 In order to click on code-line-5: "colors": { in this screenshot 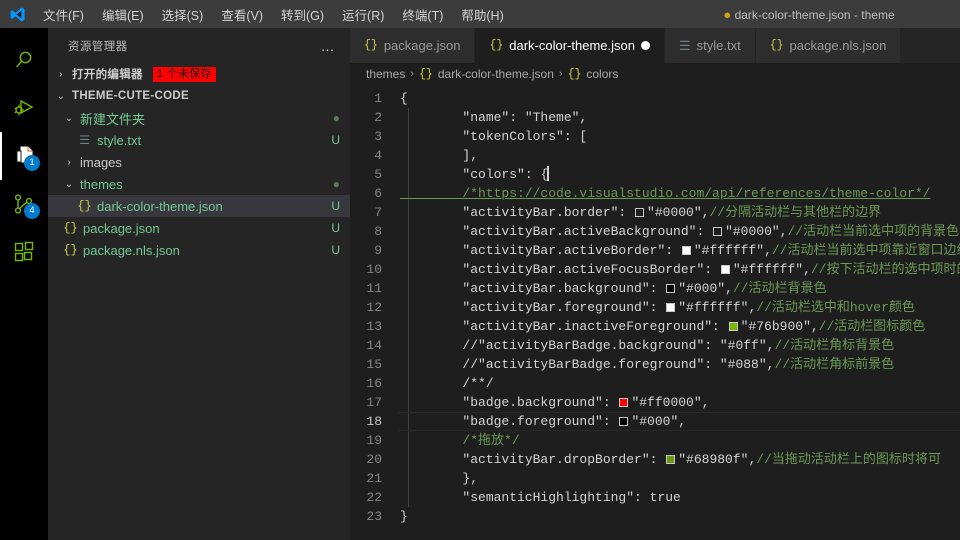, I will do `click(679, 174)`.